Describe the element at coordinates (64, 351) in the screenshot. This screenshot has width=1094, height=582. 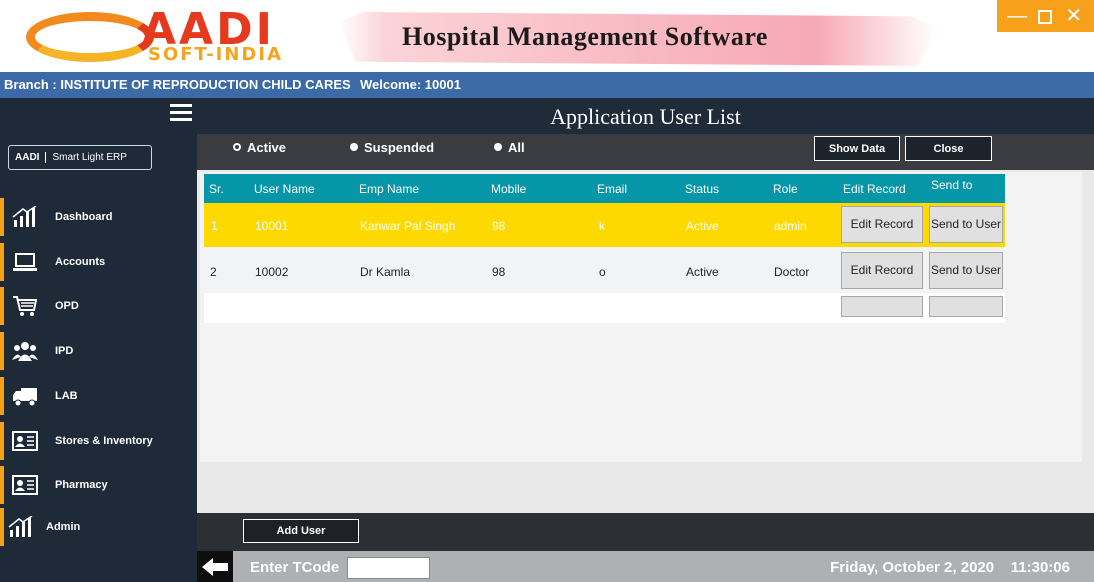
I see `sidebar-item-label: IPD` at that location.